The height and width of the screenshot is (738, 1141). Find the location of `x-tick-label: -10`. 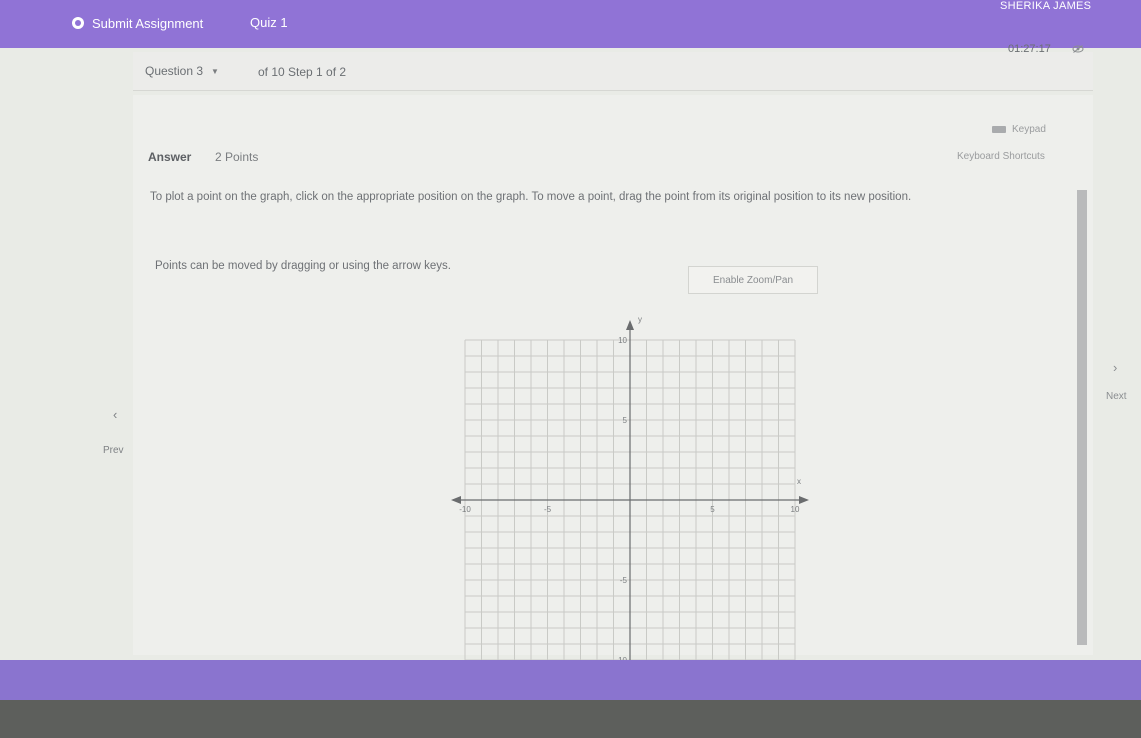

x-tick-label: -10 is located at coordinates (465, 509).